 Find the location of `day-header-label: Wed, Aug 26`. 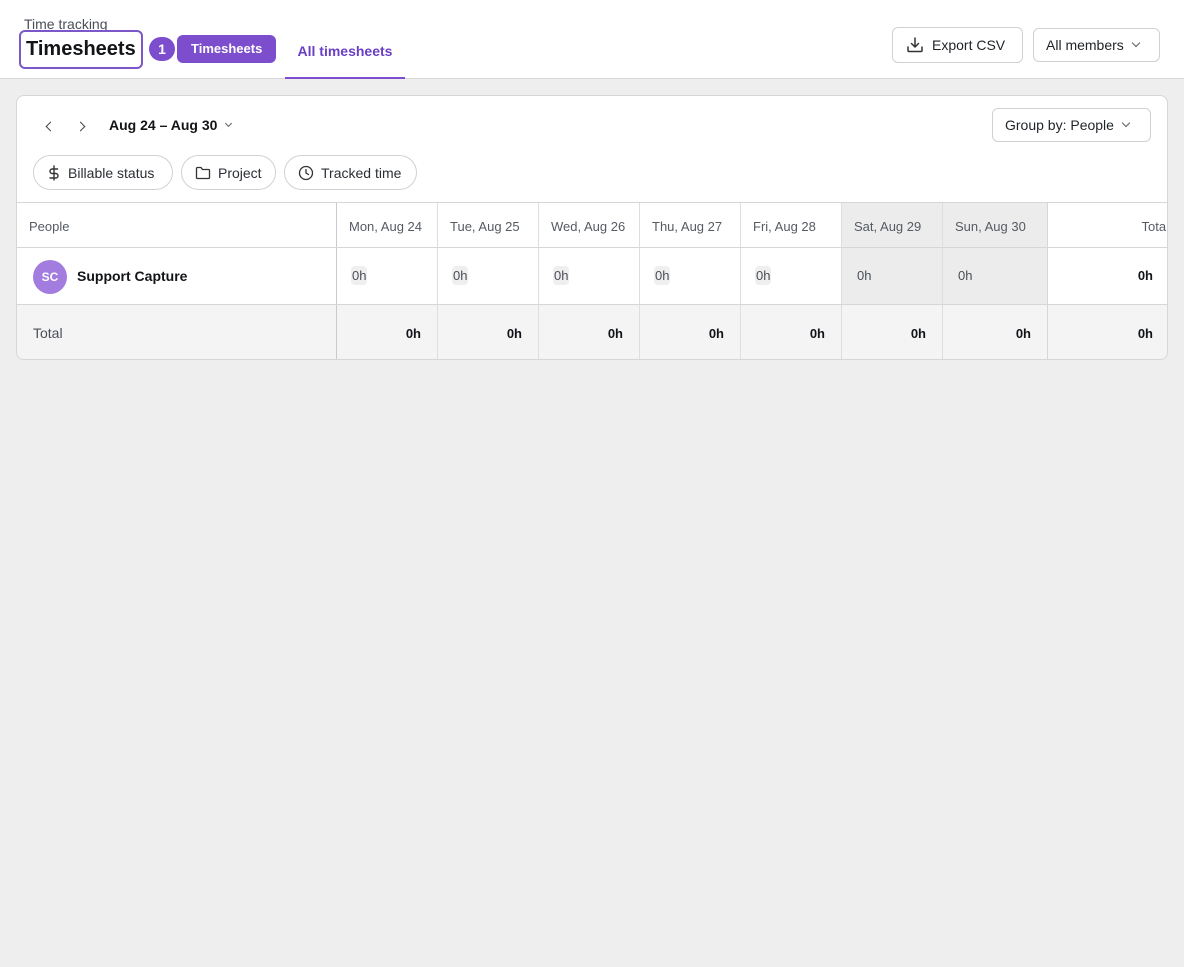

day-header-label: Wed, Aug 26 is located at coordinates (588, 226).